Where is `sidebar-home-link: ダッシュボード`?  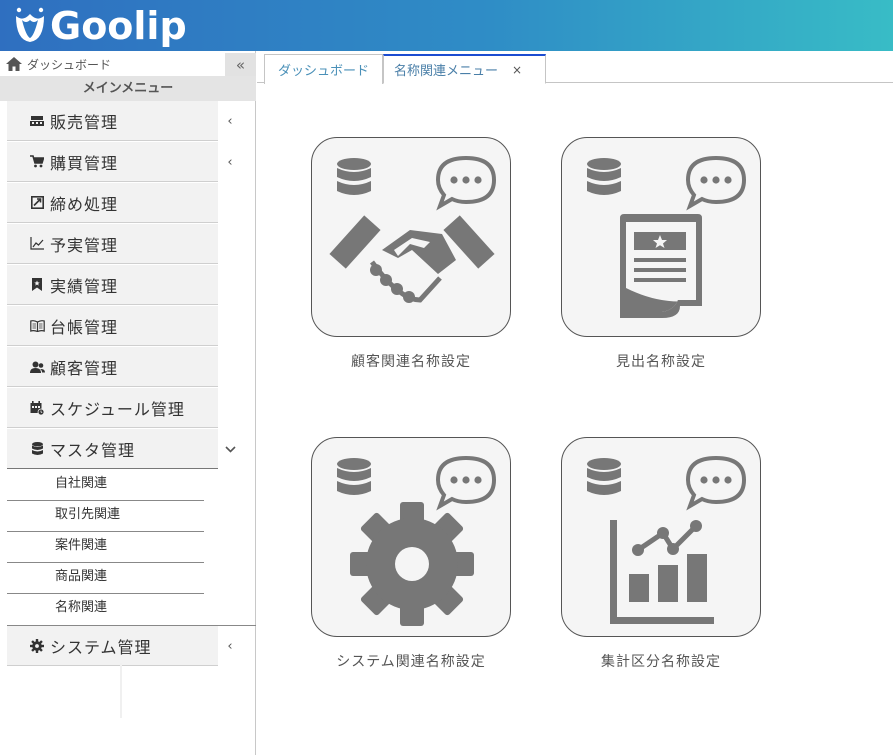 sidebar-home-link: ダッシュボード is located at coordinates (58, 64).